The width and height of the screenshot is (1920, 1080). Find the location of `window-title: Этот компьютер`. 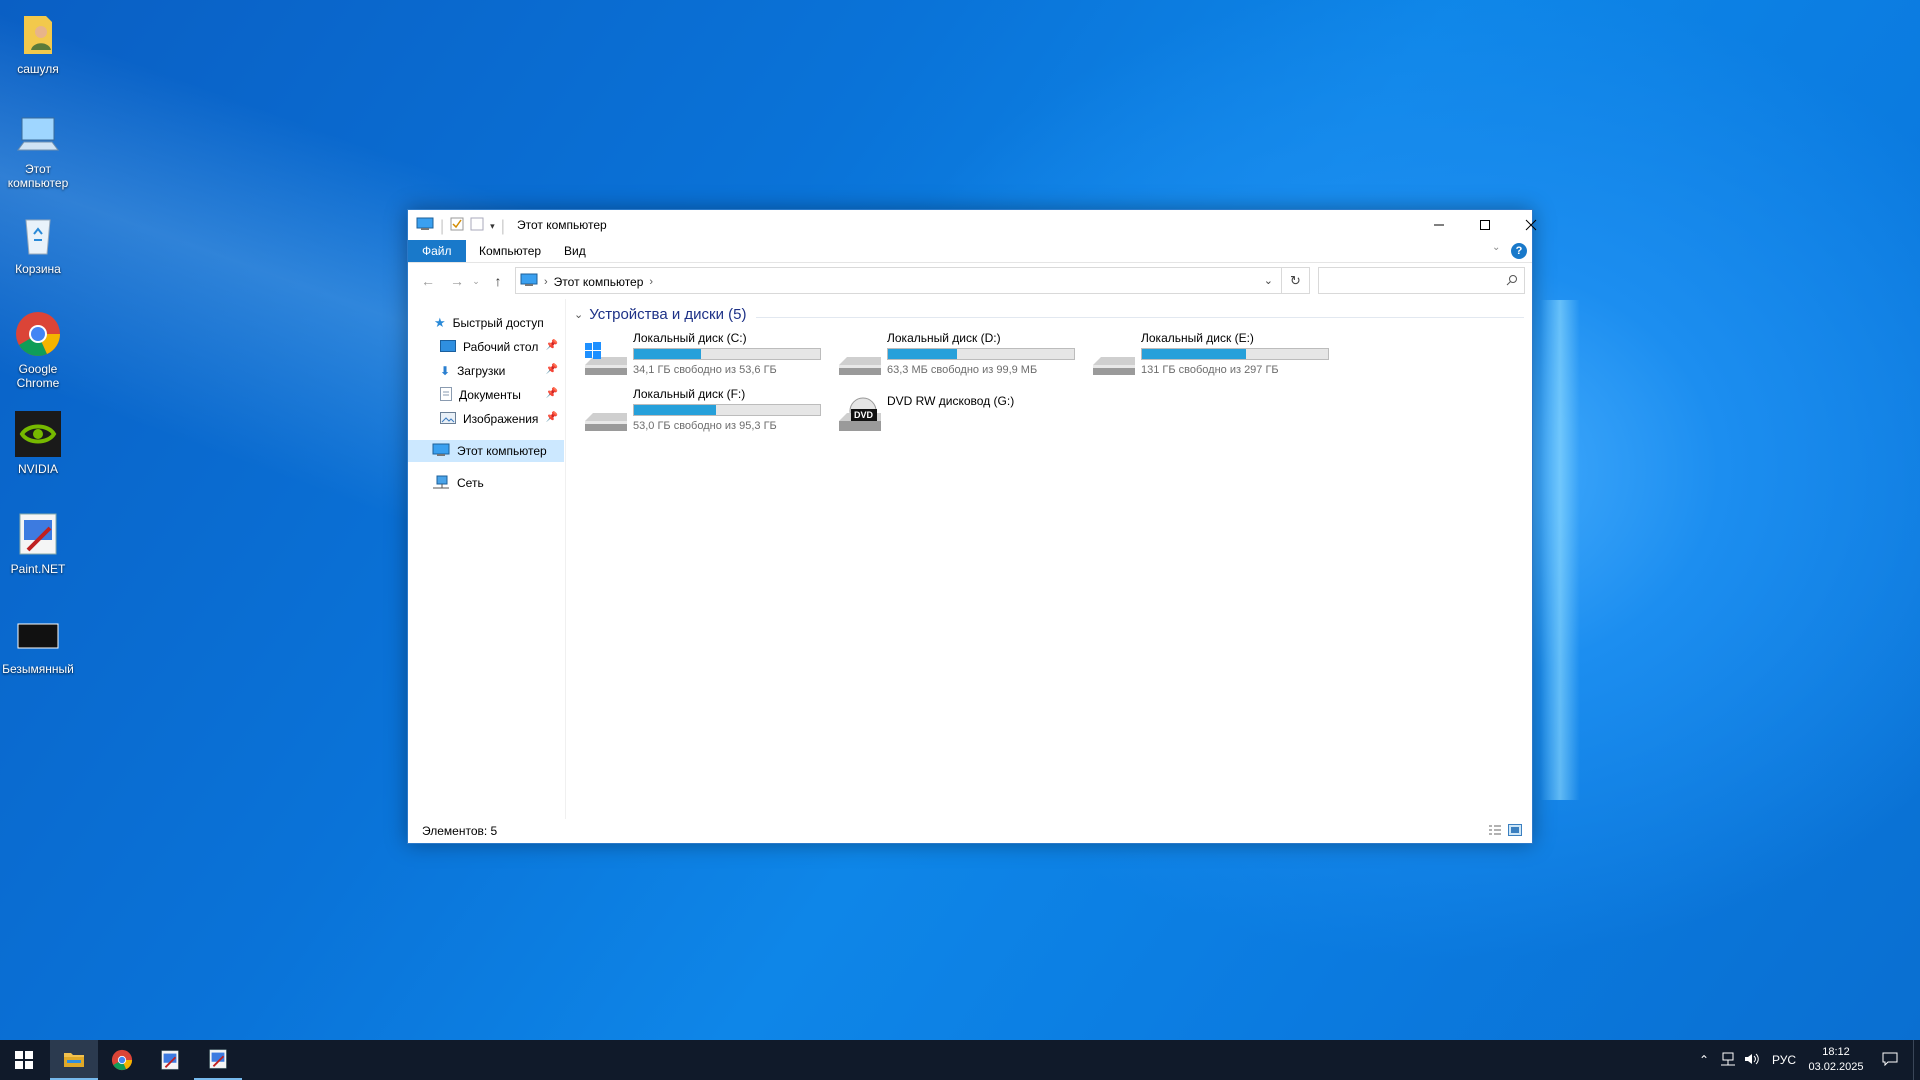

window-title: Этот компьютер is located at coordinates (562, 225).